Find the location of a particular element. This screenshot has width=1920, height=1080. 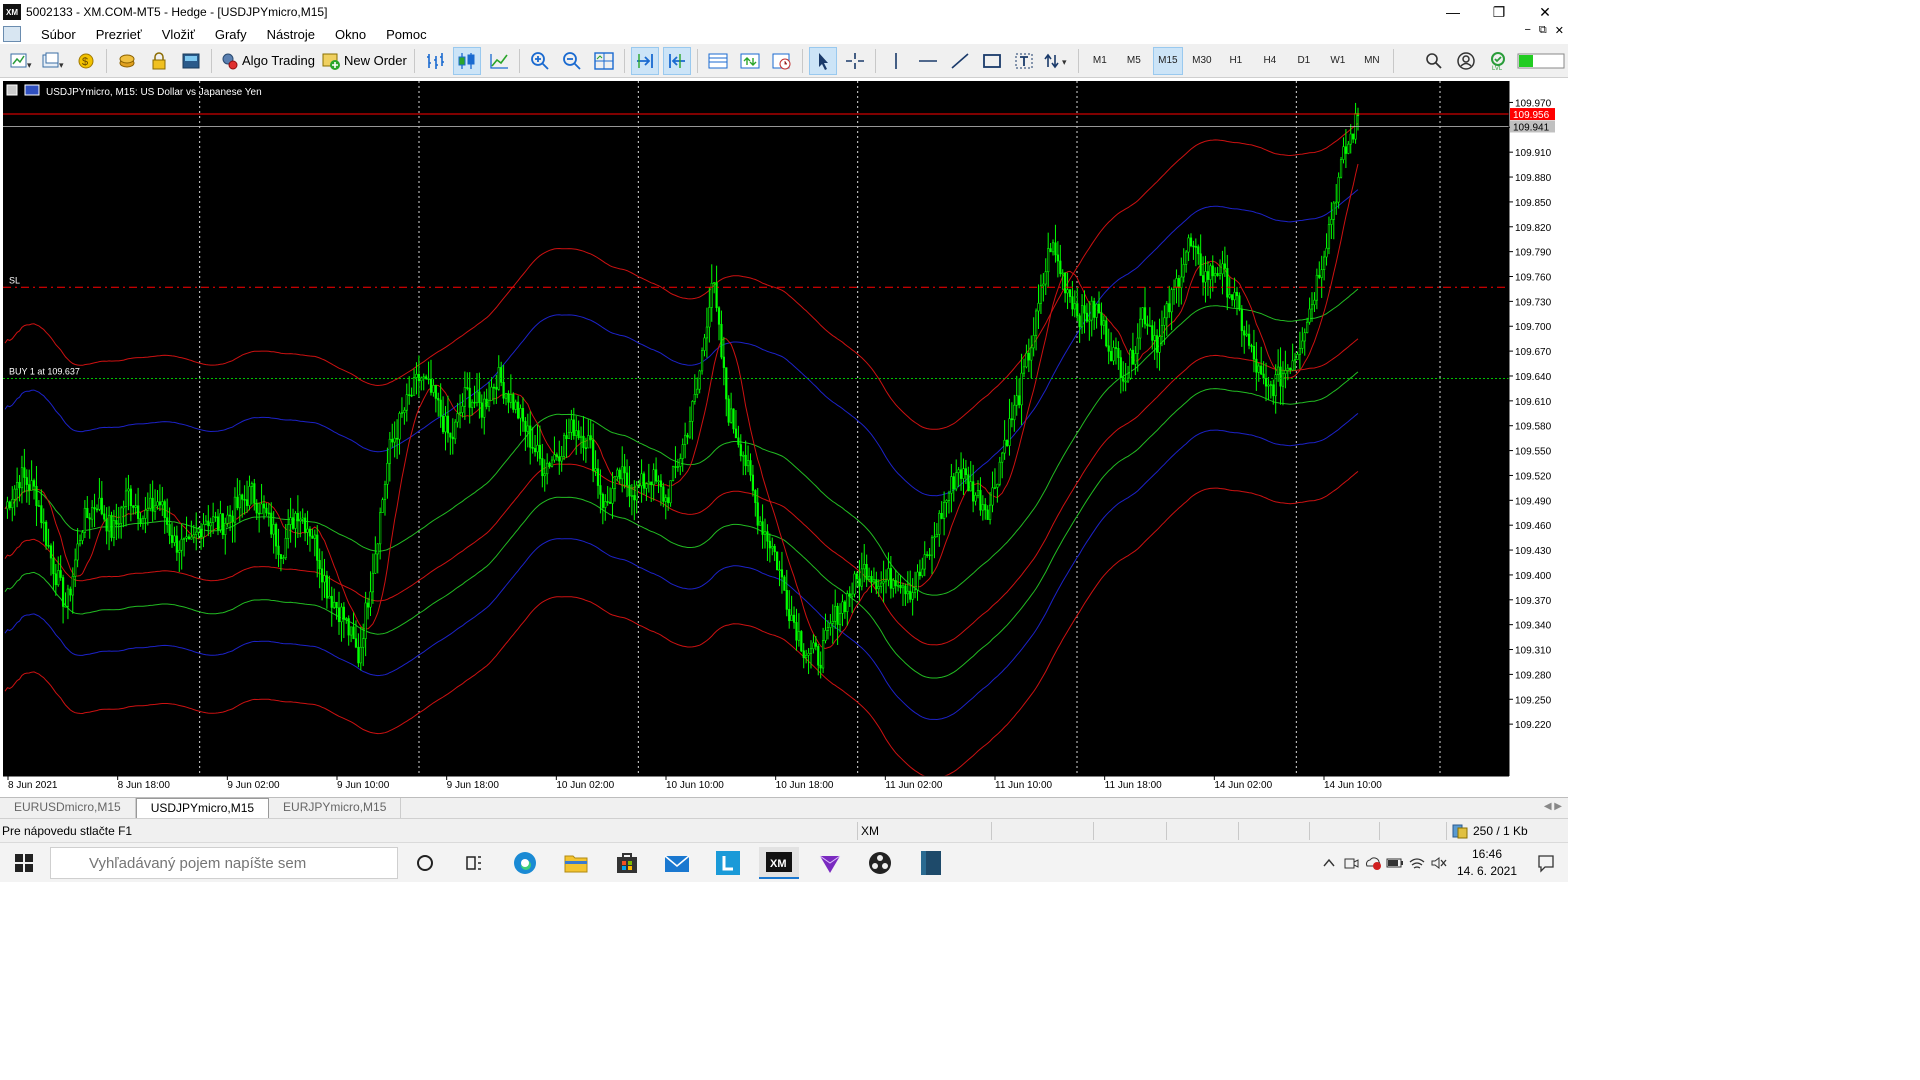

arrows-tool-button: ▾ is located at coordinates (1057, 61).